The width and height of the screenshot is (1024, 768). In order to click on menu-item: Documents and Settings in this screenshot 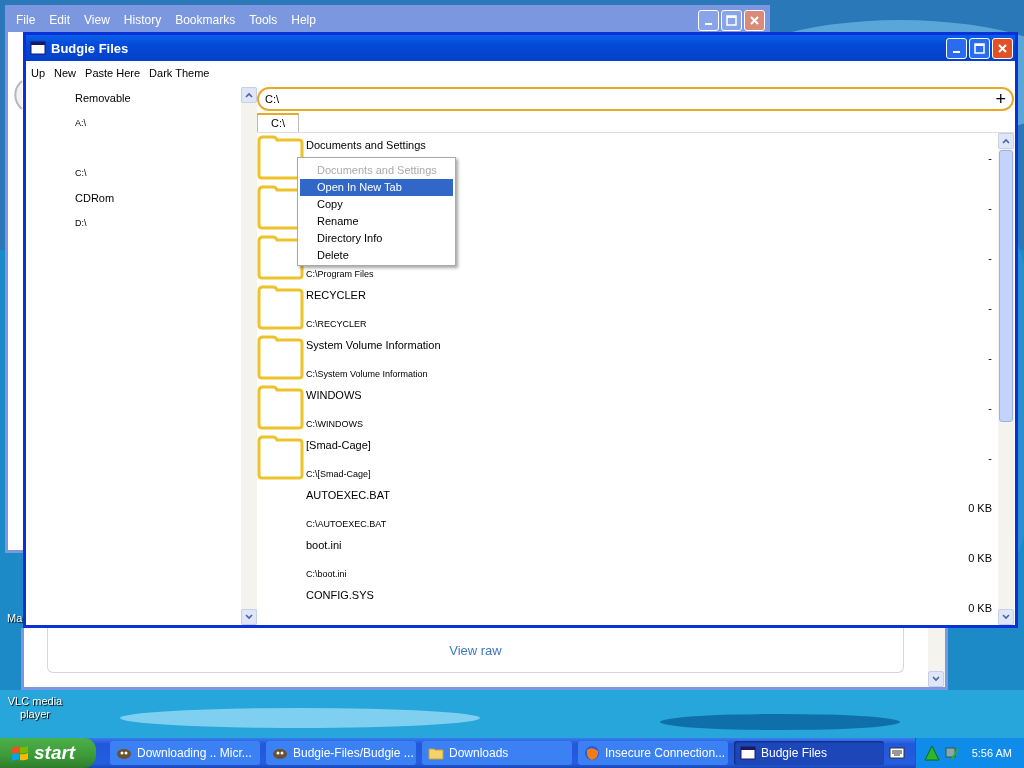, I will do `click(377, 170)`.